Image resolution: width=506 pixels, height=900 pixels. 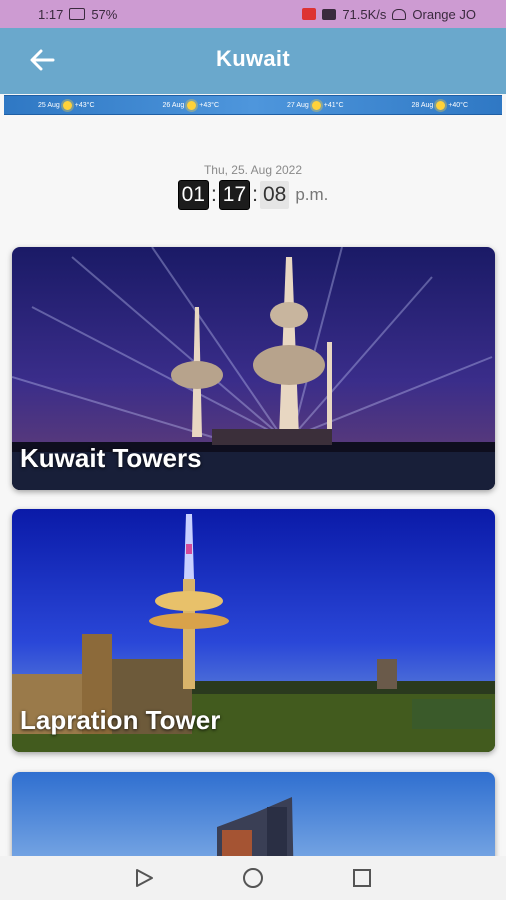 I want to click on digital-clock: 01 : 17 : 08 p.m., so click(x=253, y=195).